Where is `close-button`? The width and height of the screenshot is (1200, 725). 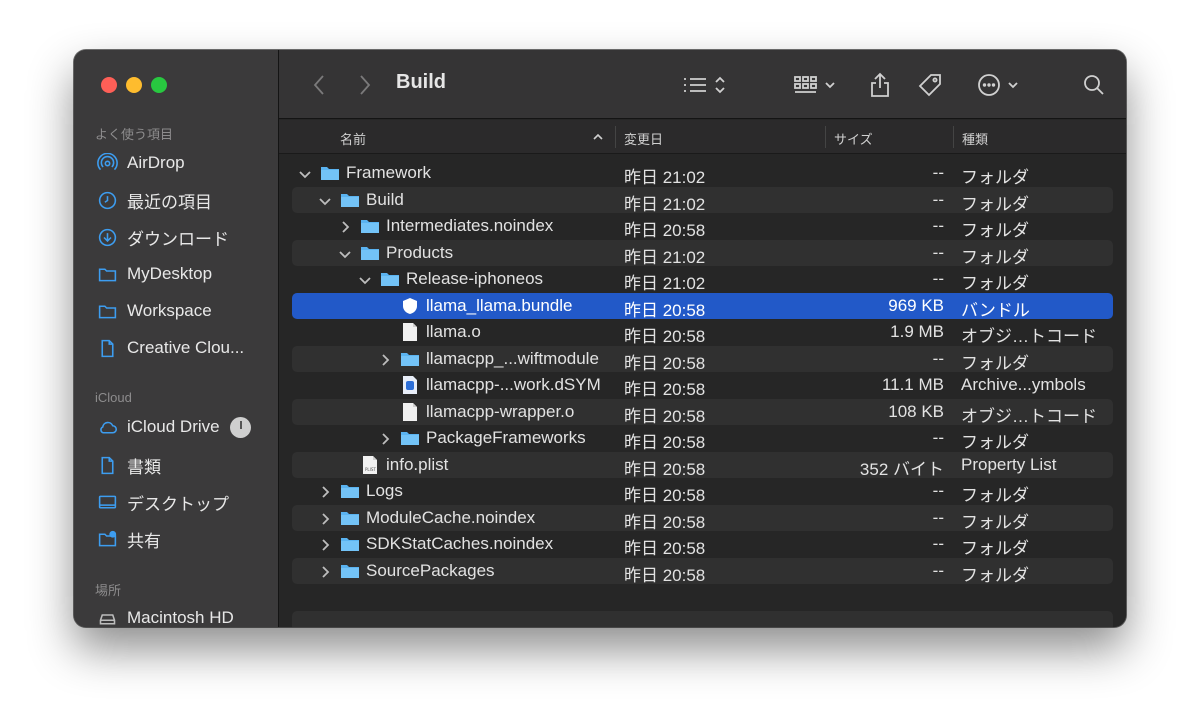 close-button is located at coordinates (109, 85).